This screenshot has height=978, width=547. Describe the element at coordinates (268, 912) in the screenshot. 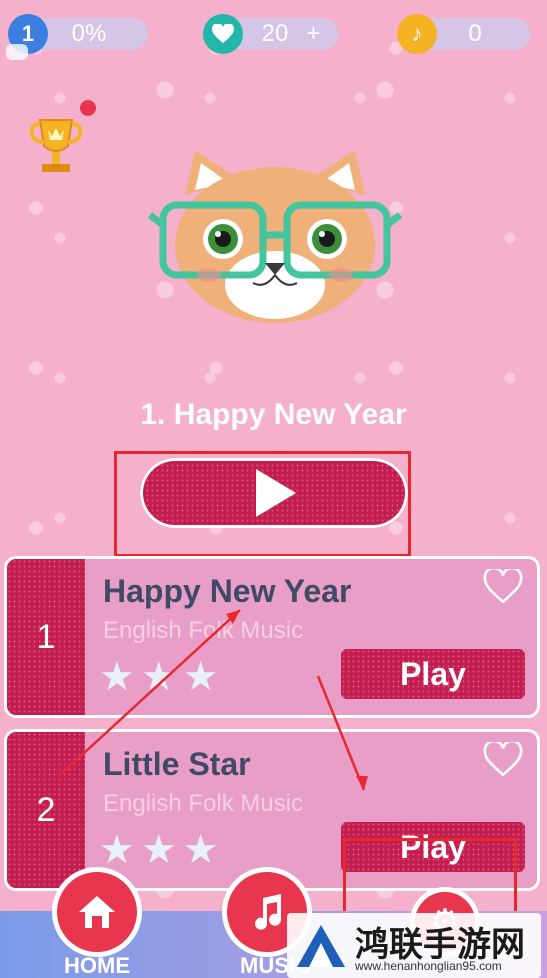

I see `music-icon` at that location.